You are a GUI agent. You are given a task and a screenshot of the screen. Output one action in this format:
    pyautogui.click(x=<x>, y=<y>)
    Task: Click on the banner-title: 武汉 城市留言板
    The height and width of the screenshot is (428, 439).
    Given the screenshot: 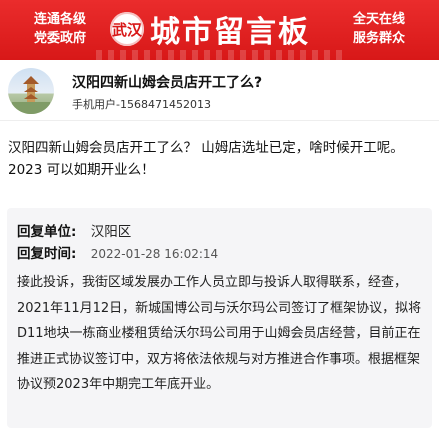 What is the action you would take?
    pyautogui.click(x=210, y=29)
    